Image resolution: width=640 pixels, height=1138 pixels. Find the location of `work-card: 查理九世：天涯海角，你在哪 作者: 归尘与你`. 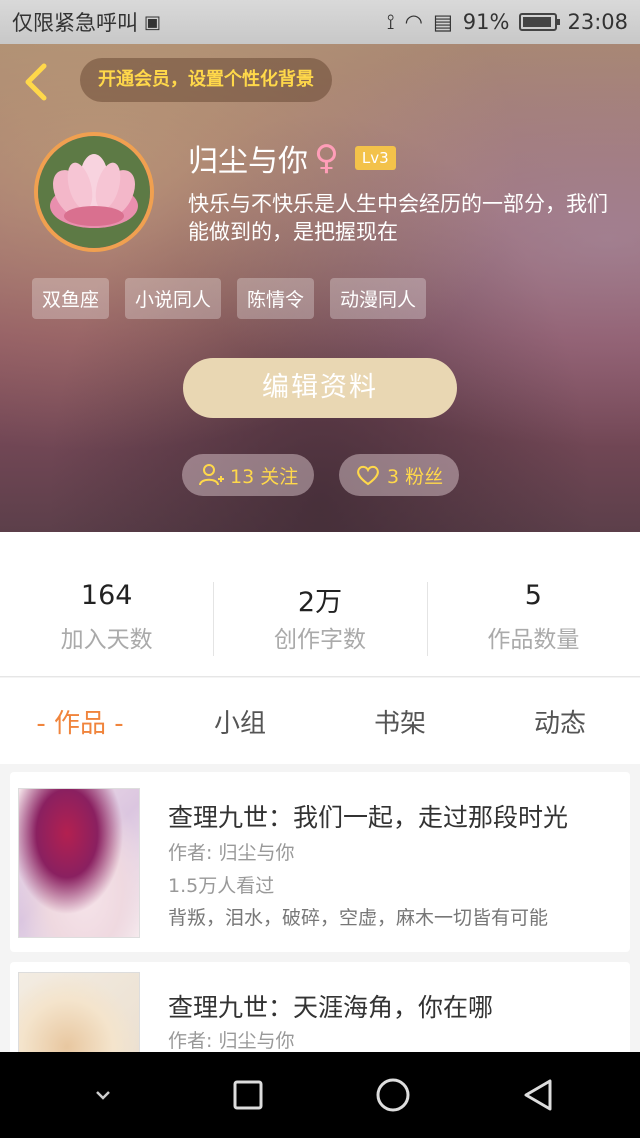

work-card: 查理九世：天涯海角，你在哪 作者: 归尘与你 is located at coordinates (320, 1007).